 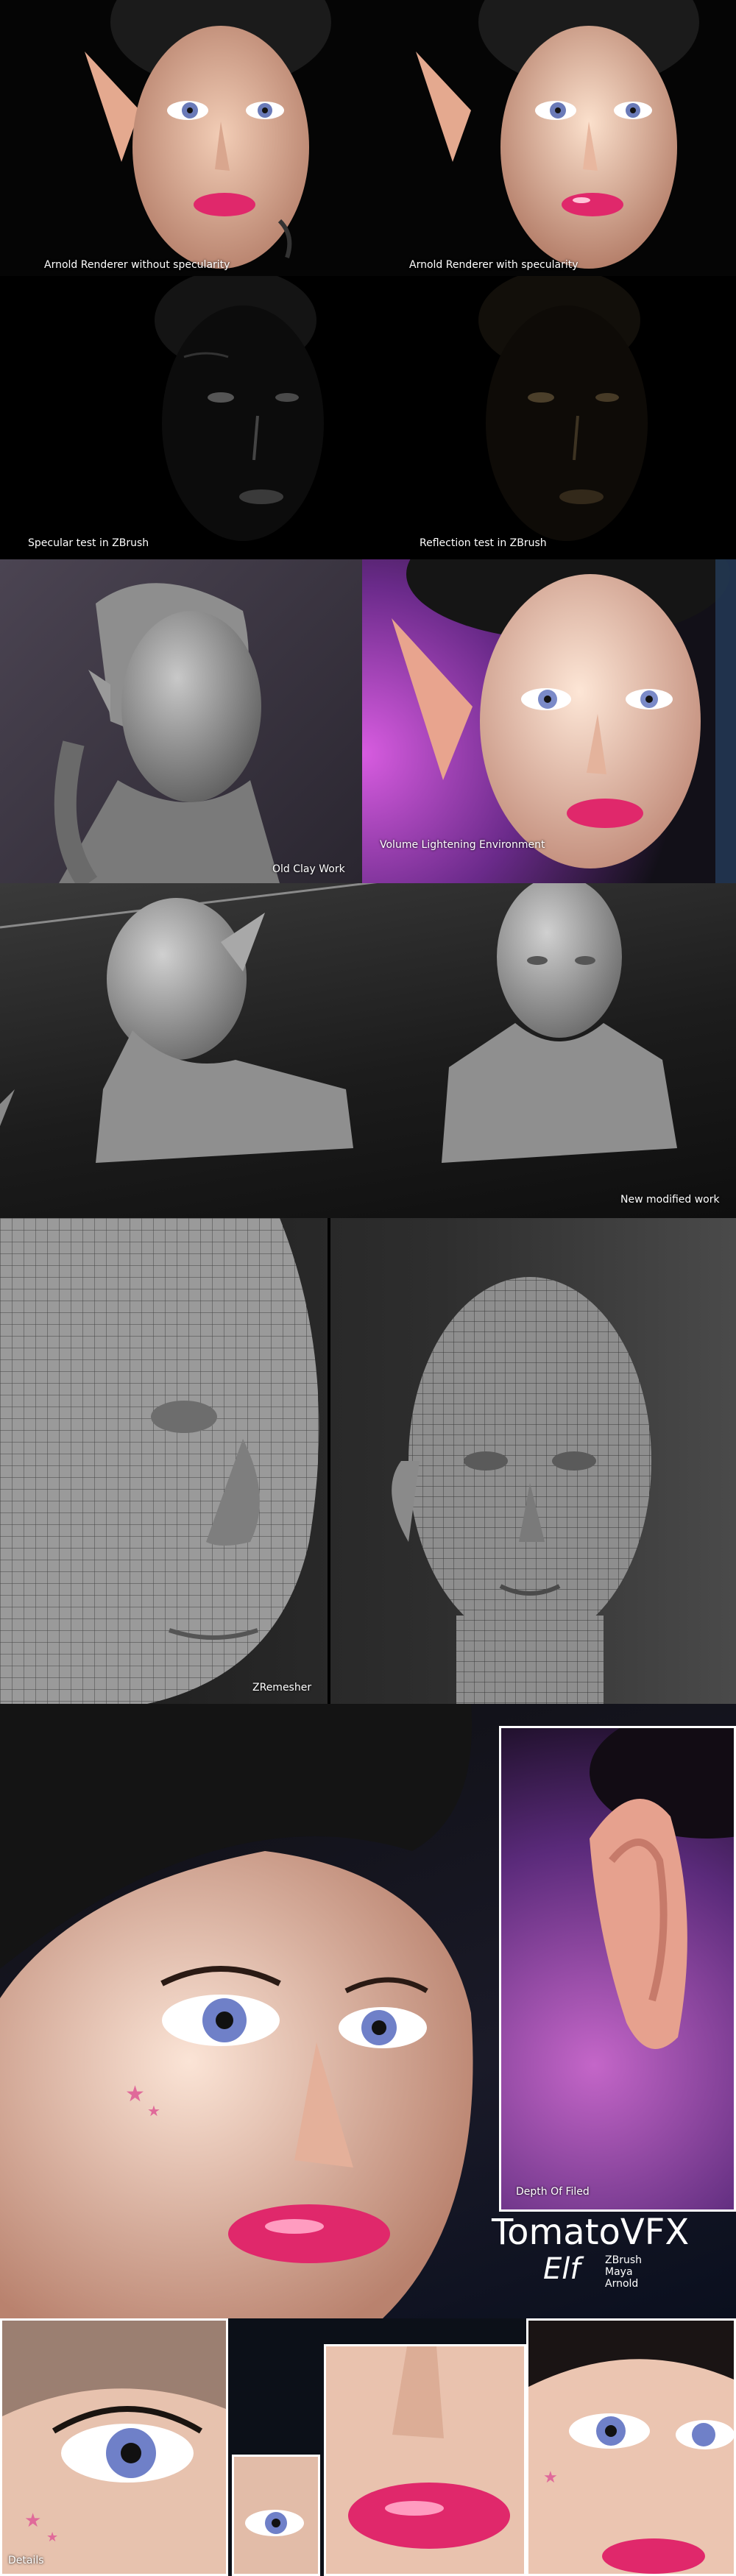 What do you see at coordinates (338, 1023) in the screenshot?
I see `clay-busts-new` at bounding box center [338, 1023].